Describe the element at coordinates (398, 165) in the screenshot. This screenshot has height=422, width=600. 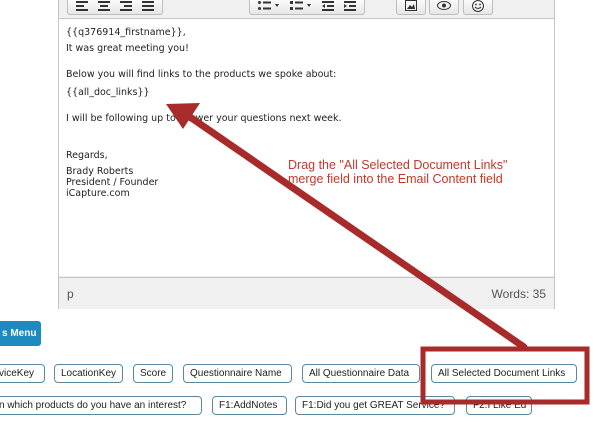
I see `annotation-line-1: Drag the "All Selected Document Links"` at that location.